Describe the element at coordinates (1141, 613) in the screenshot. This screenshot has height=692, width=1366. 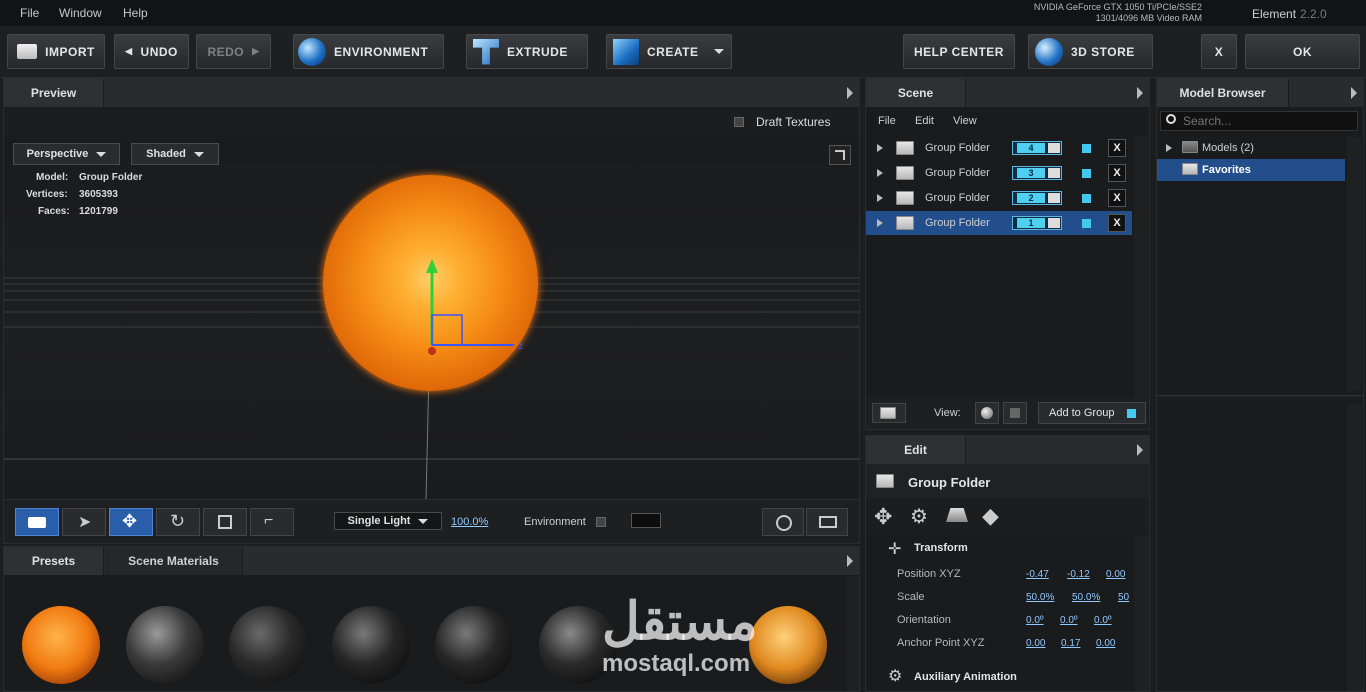
I see `edit-scrollbar` at that location.